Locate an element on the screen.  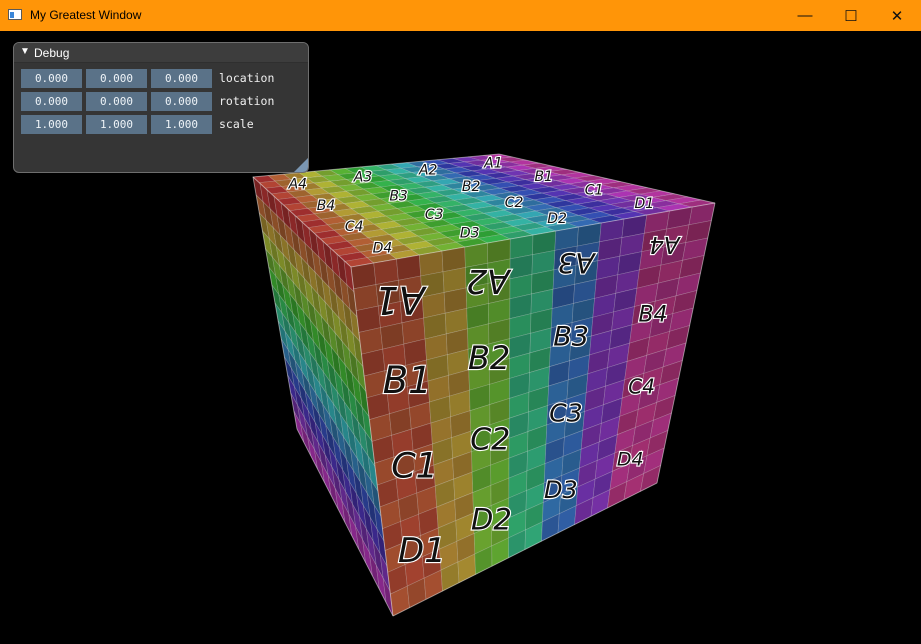
cube-front-label: D1 is located at coordinates (422, 551).